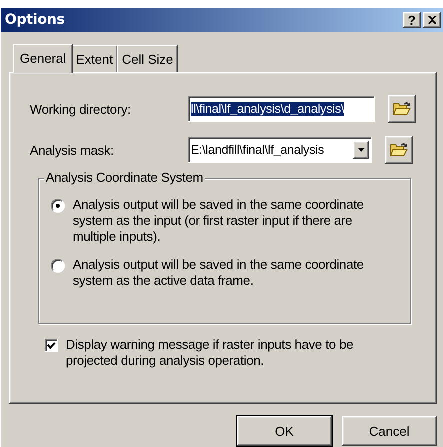 The width and height of the screenshot is (443, 447). What do you see at coordinates (280, 150) in the screenshot?
I see `dropdown-field: E:\landfill\final\lf_analysis` at bounding box center [280, 150].